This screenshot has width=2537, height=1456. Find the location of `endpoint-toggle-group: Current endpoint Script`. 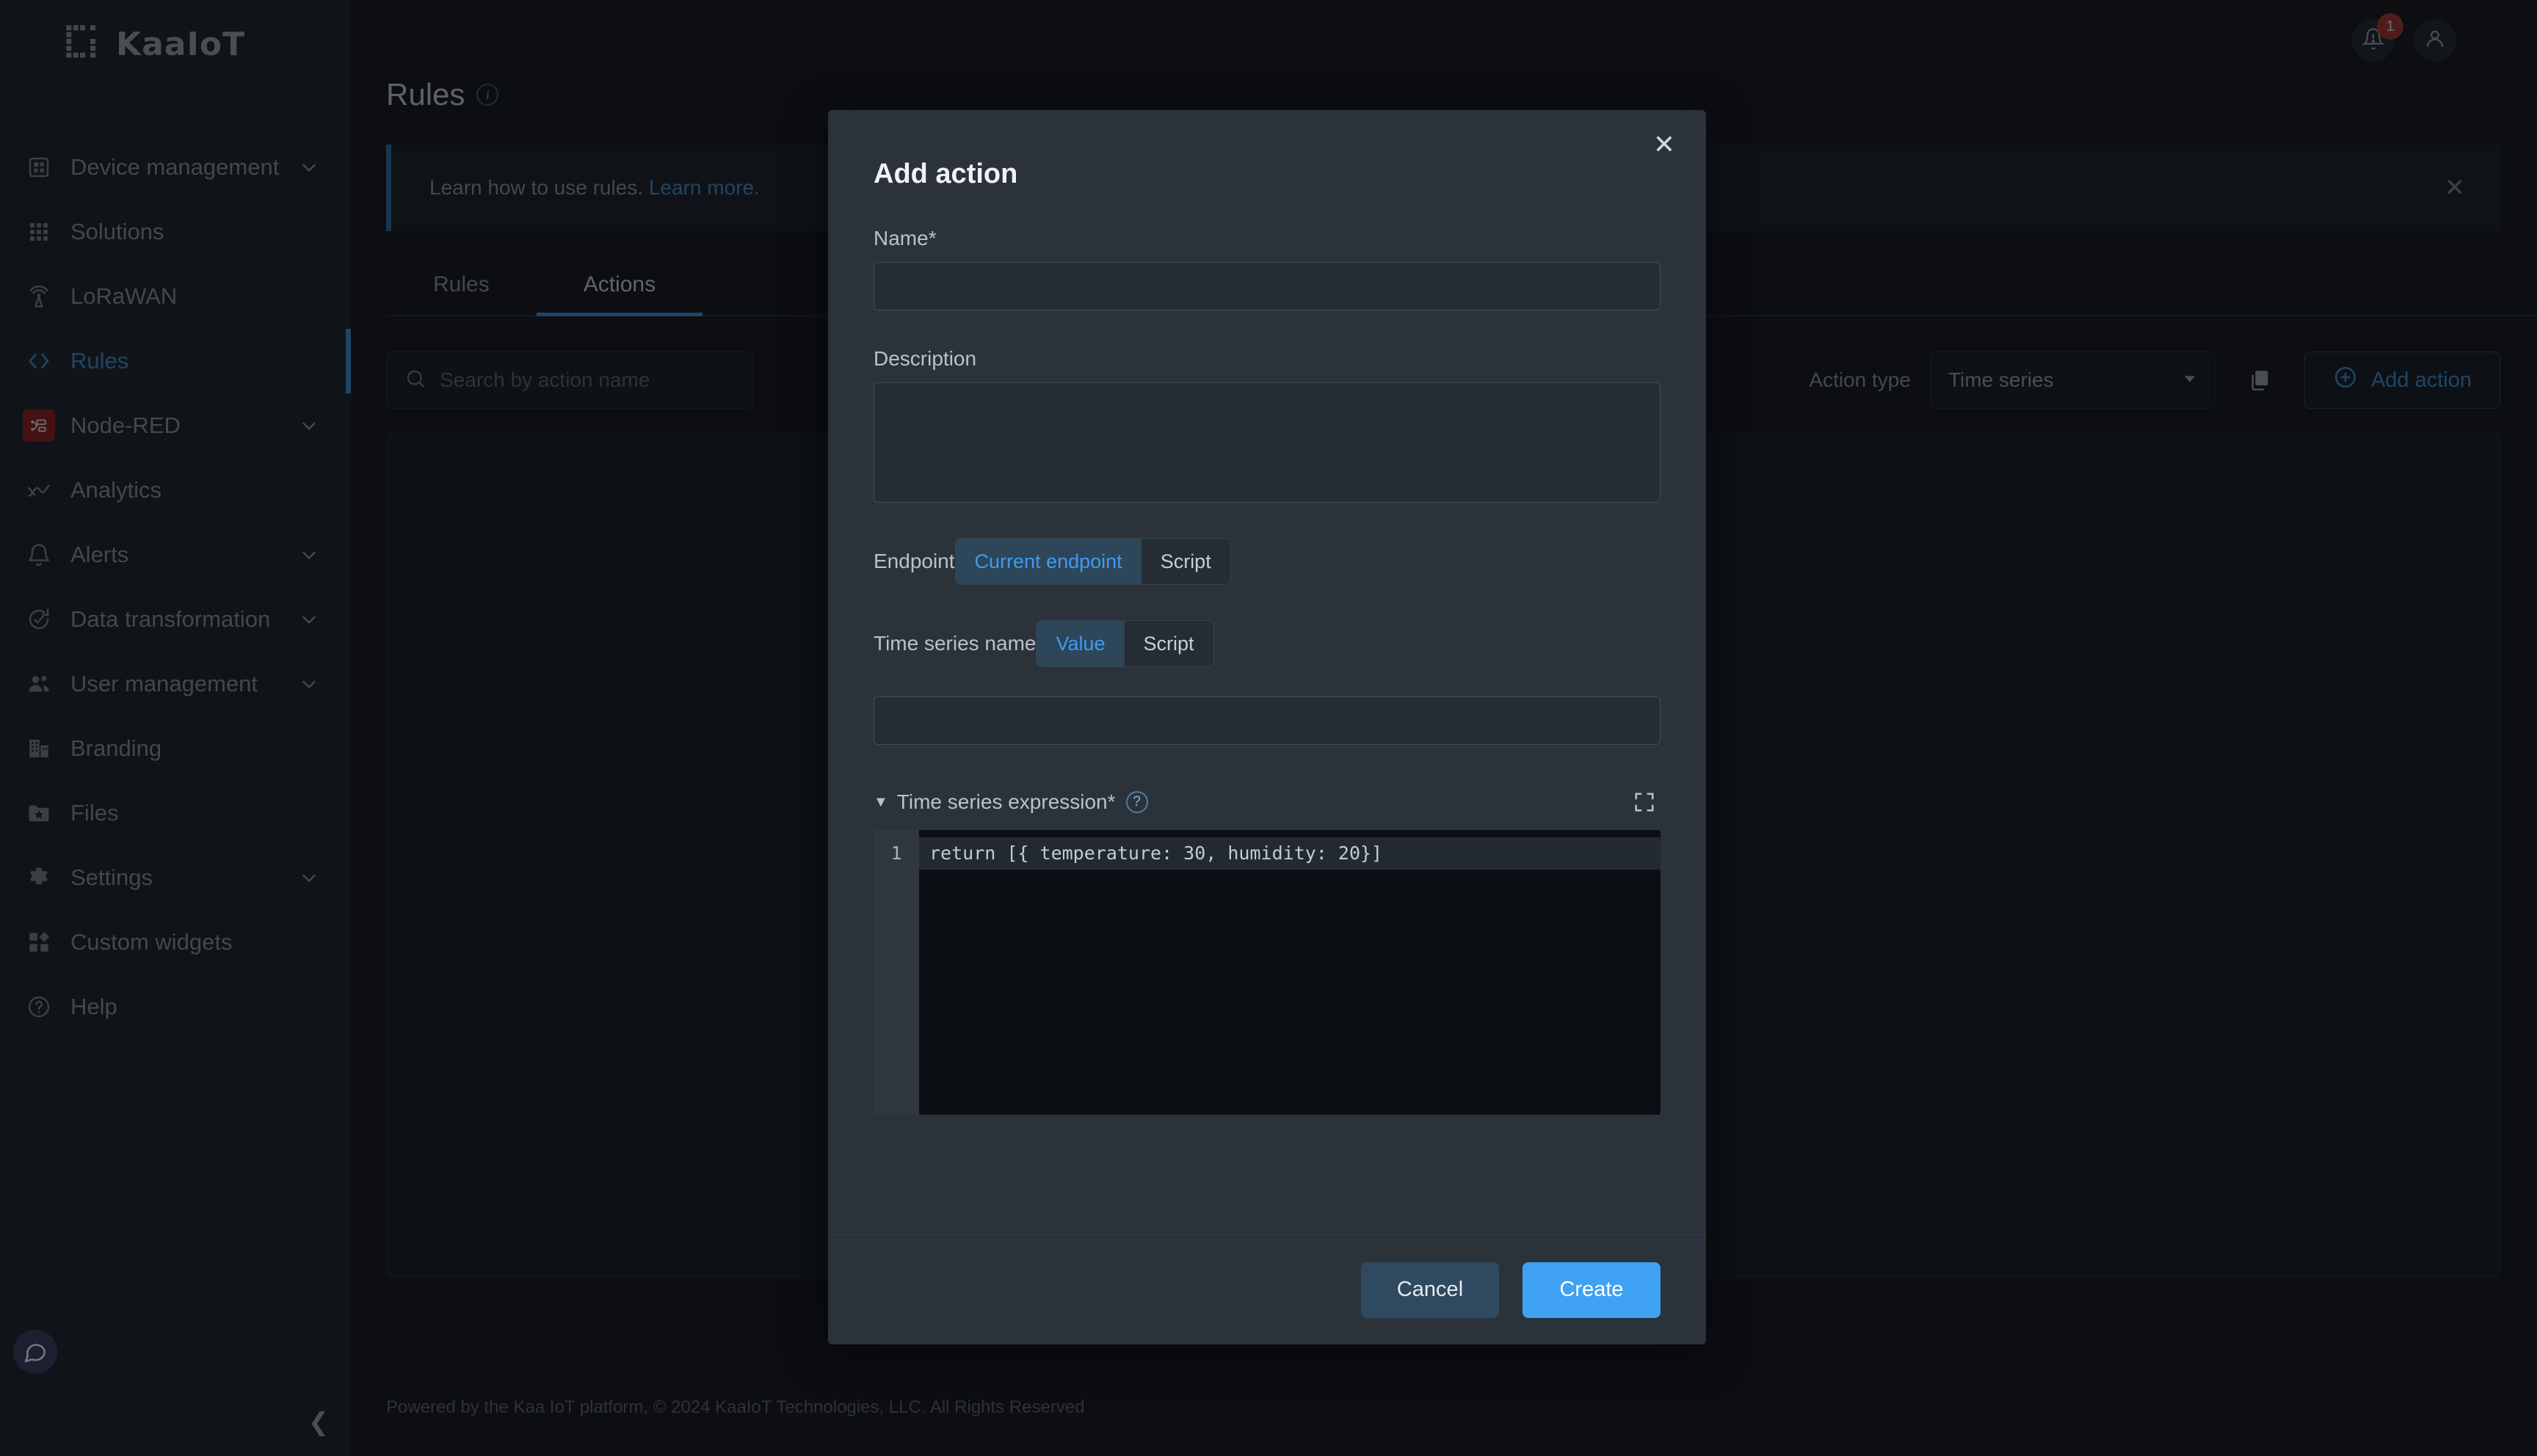

endpoint-toggle-group: Current endpoint Script is located at coordinates (1092, 561).